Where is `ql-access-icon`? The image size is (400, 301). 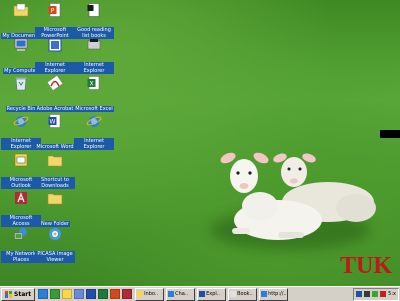 ql-access-icon is located at coordinates (127, 294).